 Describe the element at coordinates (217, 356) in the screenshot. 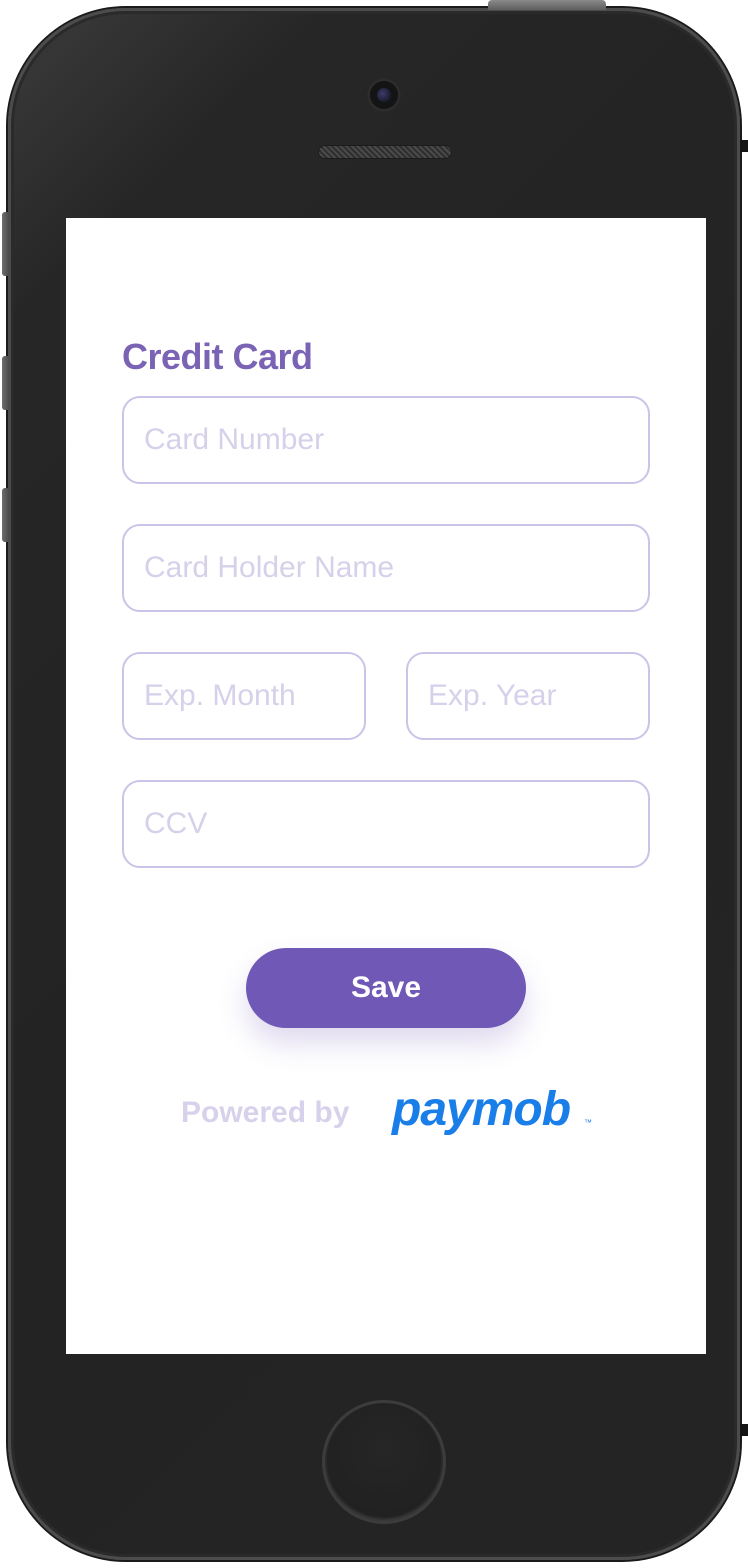

I see `page-title: Credit Card` at that location.